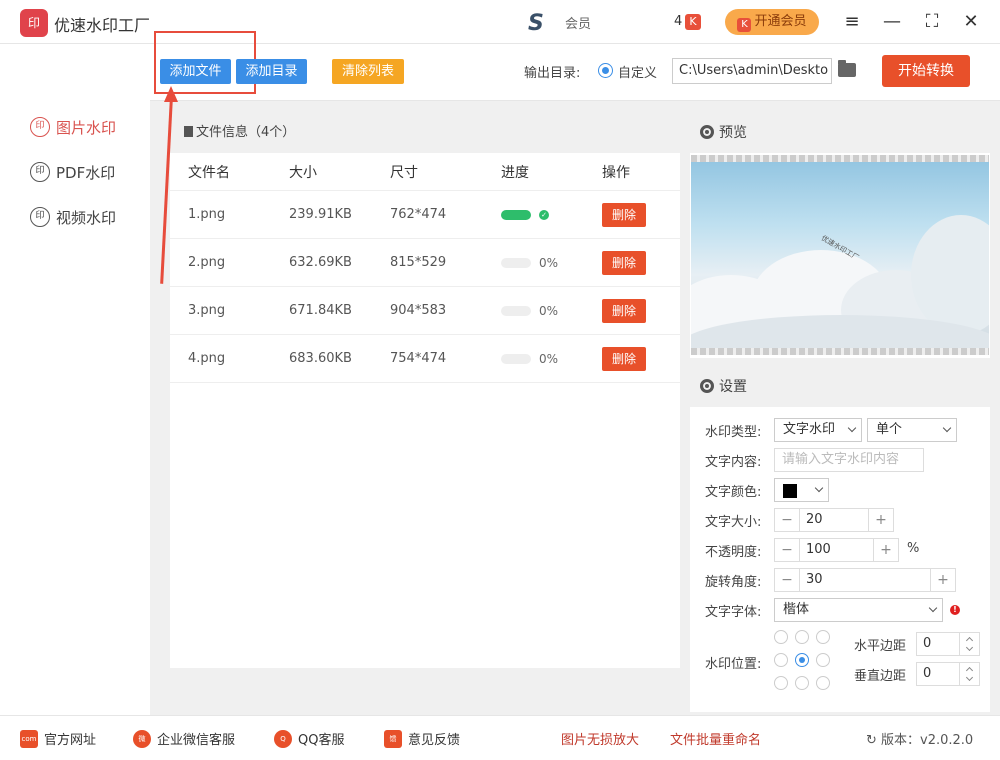 Image resolution: width=1000 pixels, height=760 pixels. Describe the element at coordinates (715, 738) in the screenshot. I see `batch-rename-link: 文件批量重命名` at that location.